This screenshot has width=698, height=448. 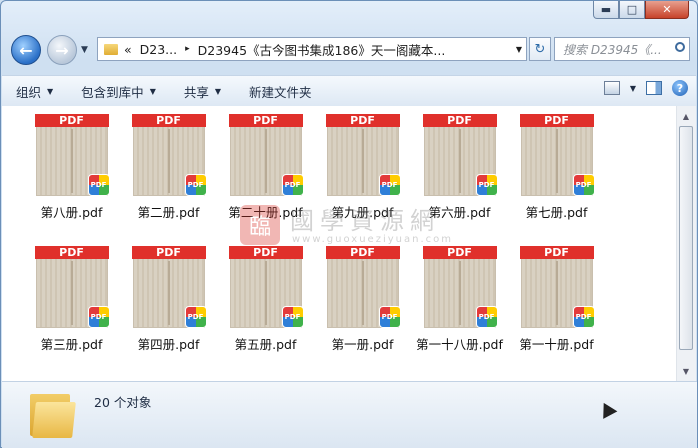 What do you see at coordinates (84, 50) in the screenshot?
I see `recent-pages-dropdown-icon: ▼` at bounding box center [84, 50].